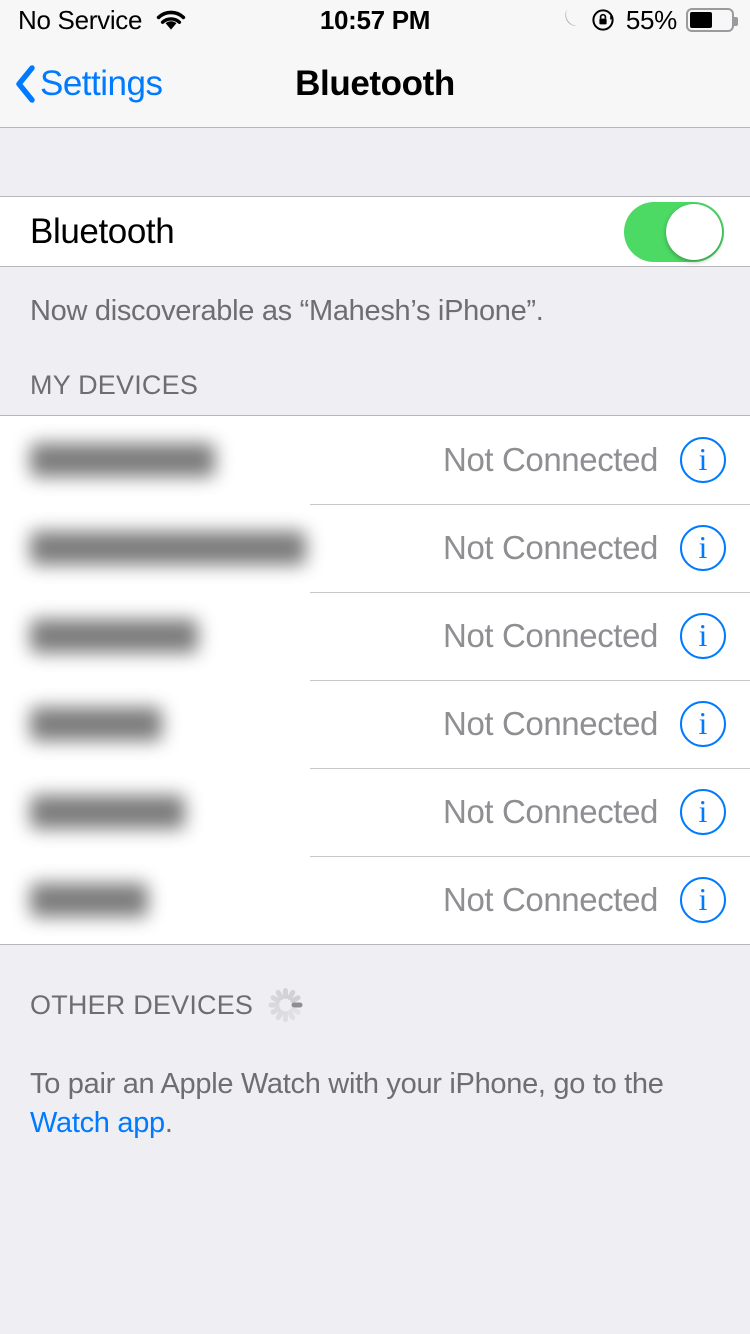  Describe the element at coordinates (375, 371) in the screenshot. I see `my-devices-section-header: MY DEVICES` at that location.